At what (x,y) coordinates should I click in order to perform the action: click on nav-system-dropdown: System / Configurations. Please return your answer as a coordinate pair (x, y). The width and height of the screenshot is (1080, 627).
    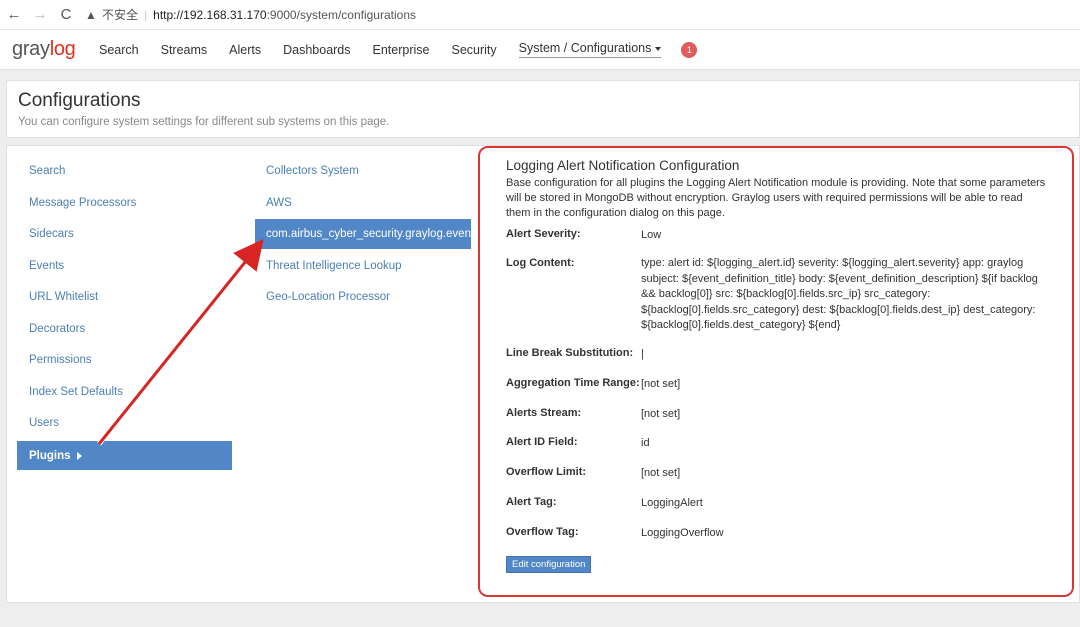
    Looking at the image, I should click on (590, 49).